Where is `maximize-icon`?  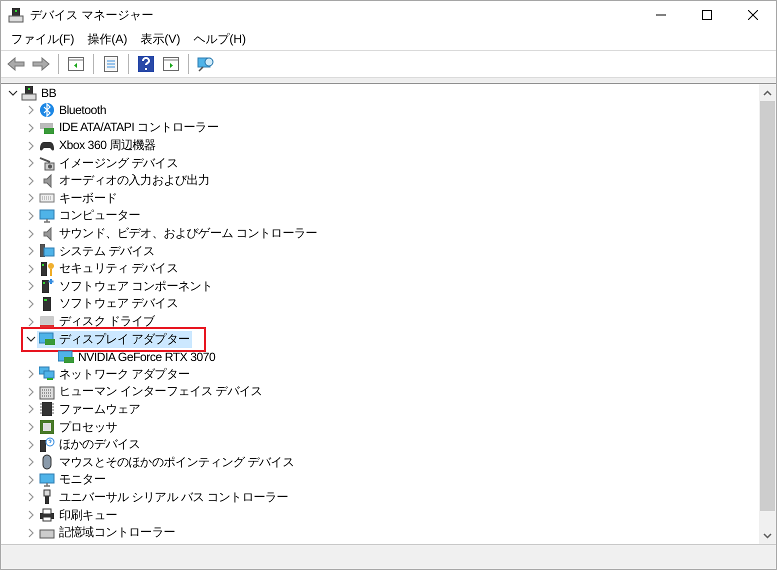
maximize-icon is located at coordinates (707, 15).